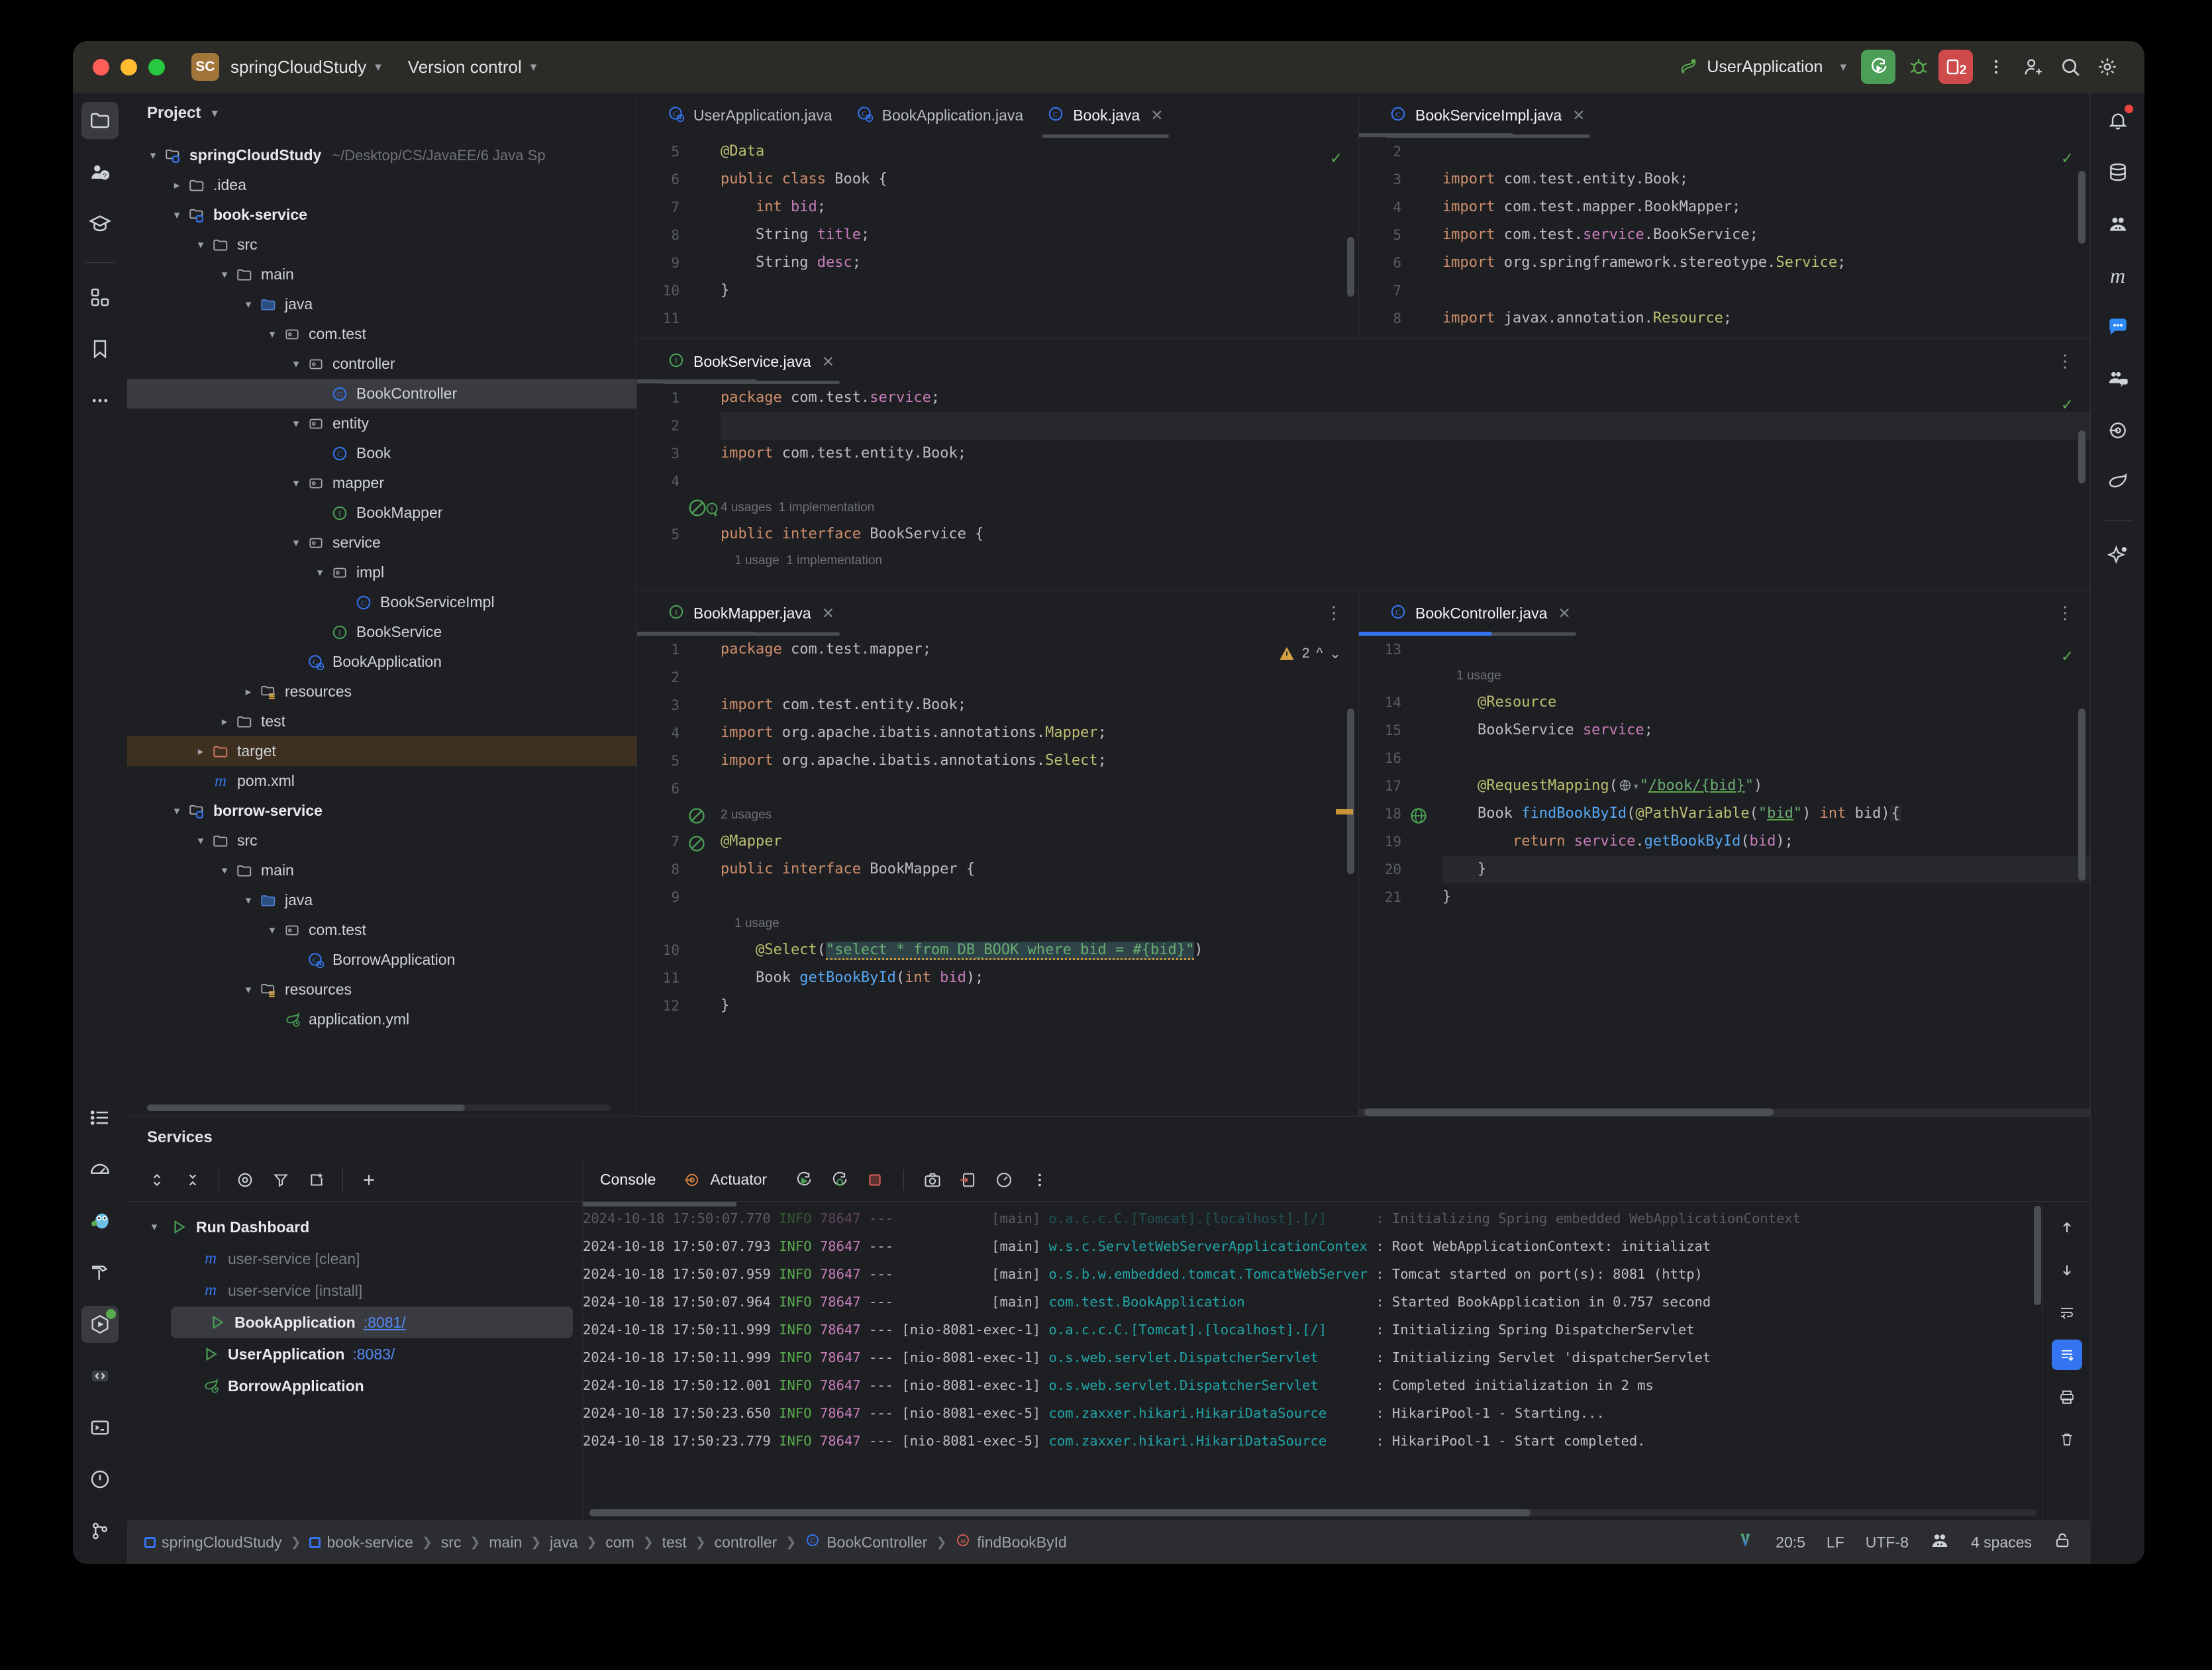 This screenshot has width=2212, height=1670. I want to click on scroll-to-end-icon, so click(2066, 1355).